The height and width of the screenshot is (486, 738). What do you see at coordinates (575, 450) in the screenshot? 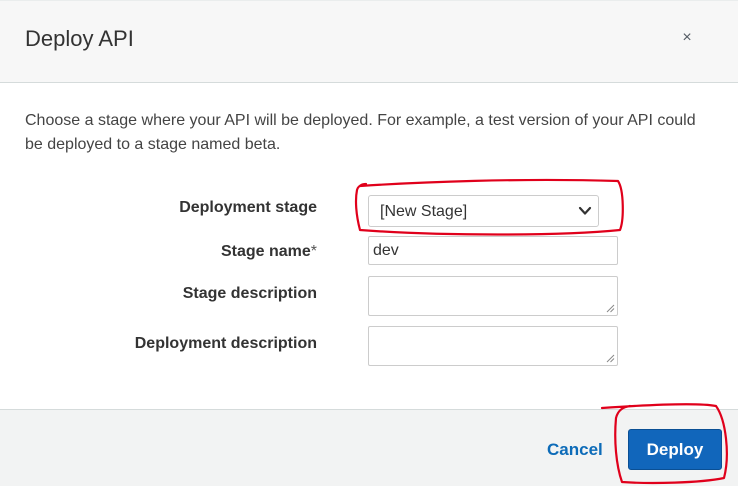
I see `cancel-button: Cancel` at bounding box center [575, 450].